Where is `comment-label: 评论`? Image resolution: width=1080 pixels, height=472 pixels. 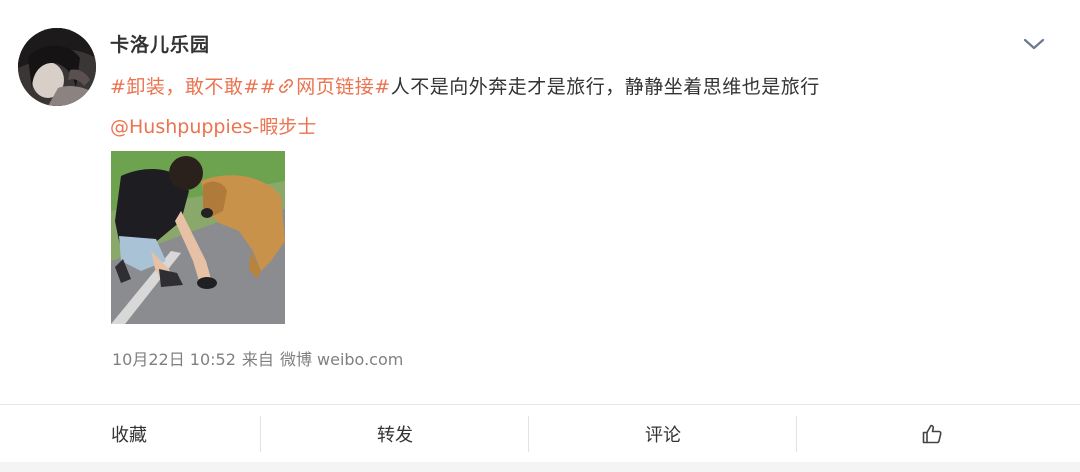 comment-label: 评论 is located at coordinates (663, 435).